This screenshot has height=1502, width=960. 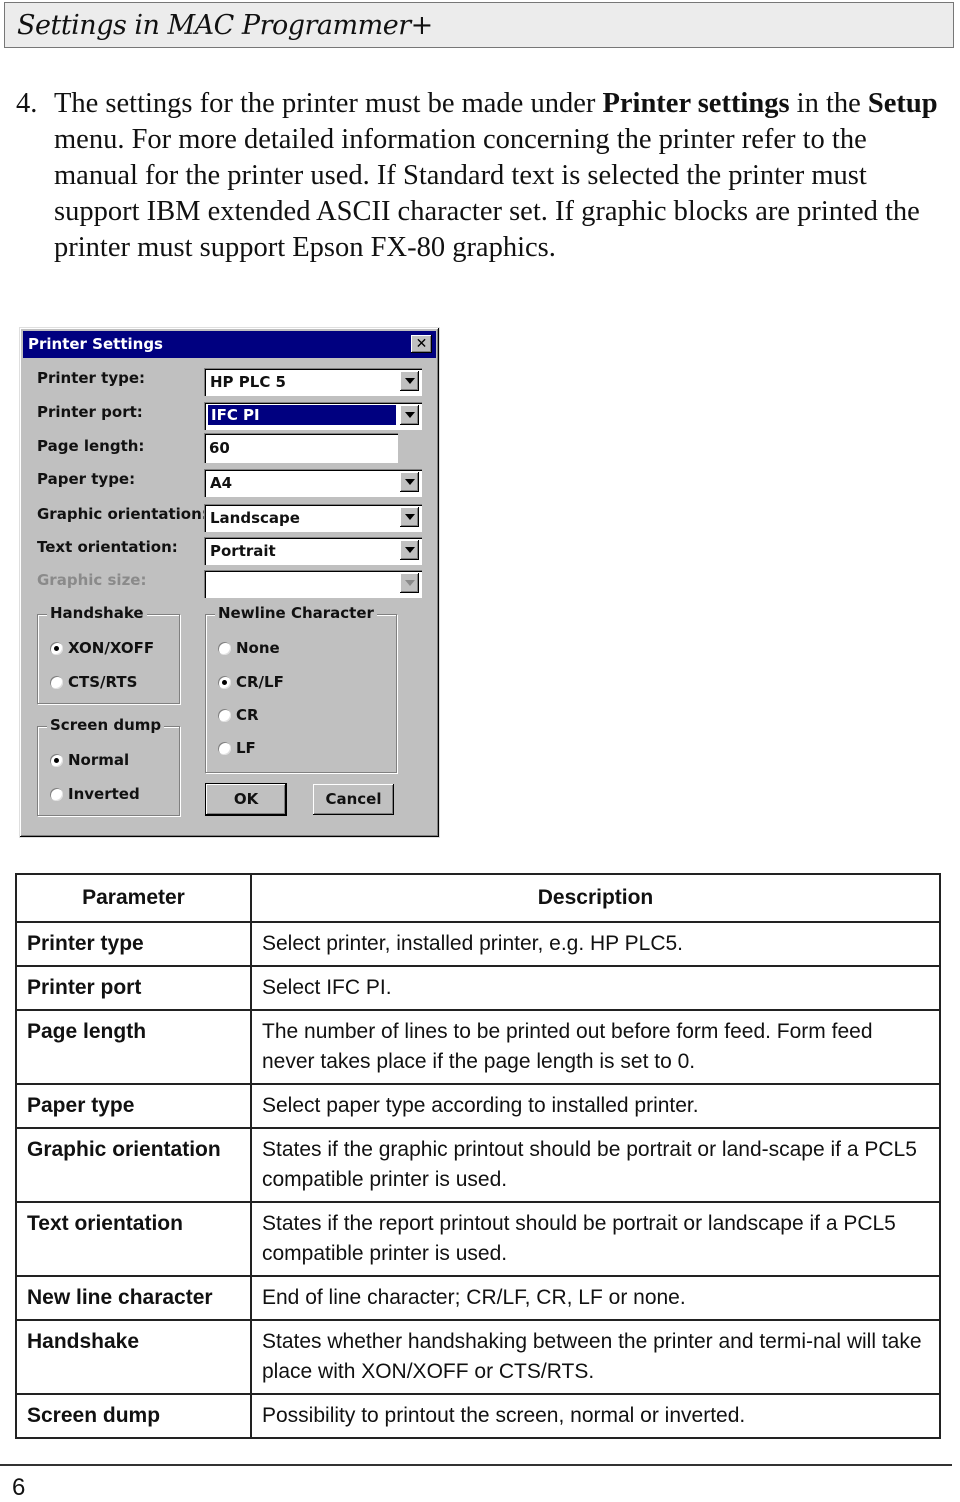 What do you see at coordinates (133, 1165) in the screenshot?
I see `param-cell: Graphic orientation` at bounding box center [133, 1165].